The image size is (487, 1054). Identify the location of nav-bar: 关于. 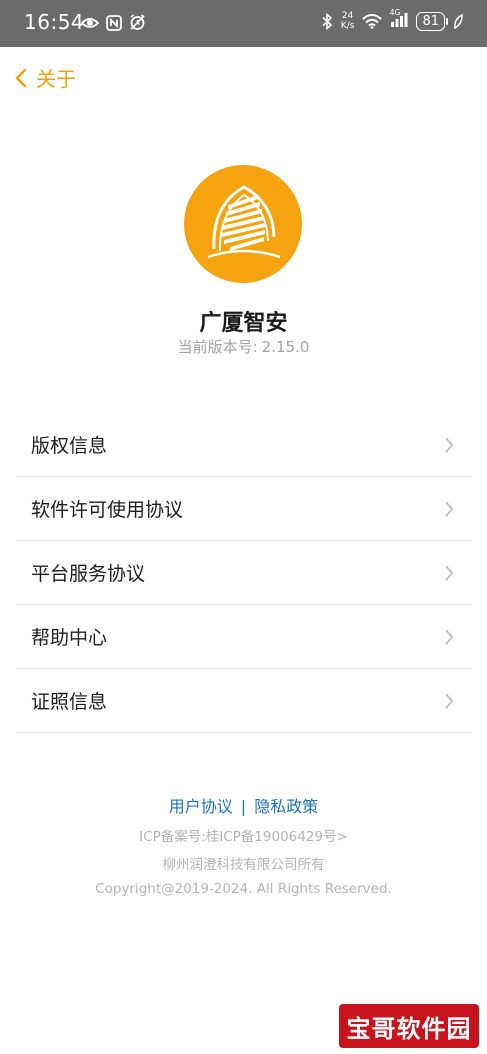
(243, 76).